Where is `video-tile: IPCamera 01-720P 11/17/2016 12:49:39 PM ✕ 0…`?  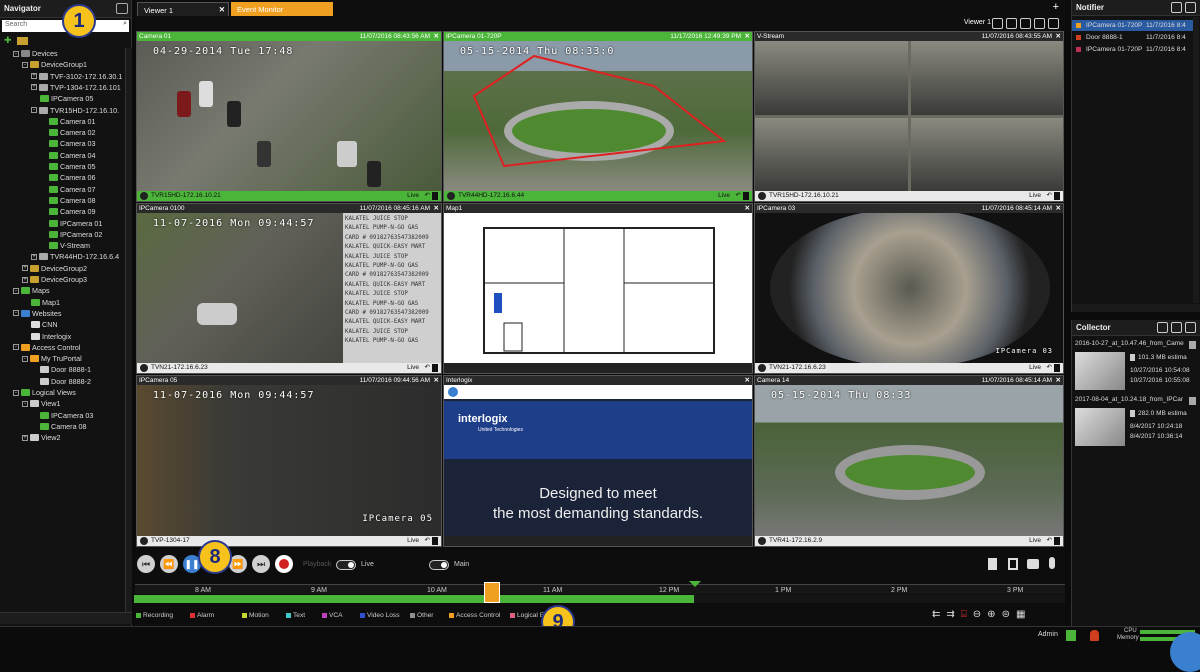 video-tile: IPCamera 01-720P 11/17/2016 12:49:39 PM ✕ 0… is located at coordinates (598, 116).